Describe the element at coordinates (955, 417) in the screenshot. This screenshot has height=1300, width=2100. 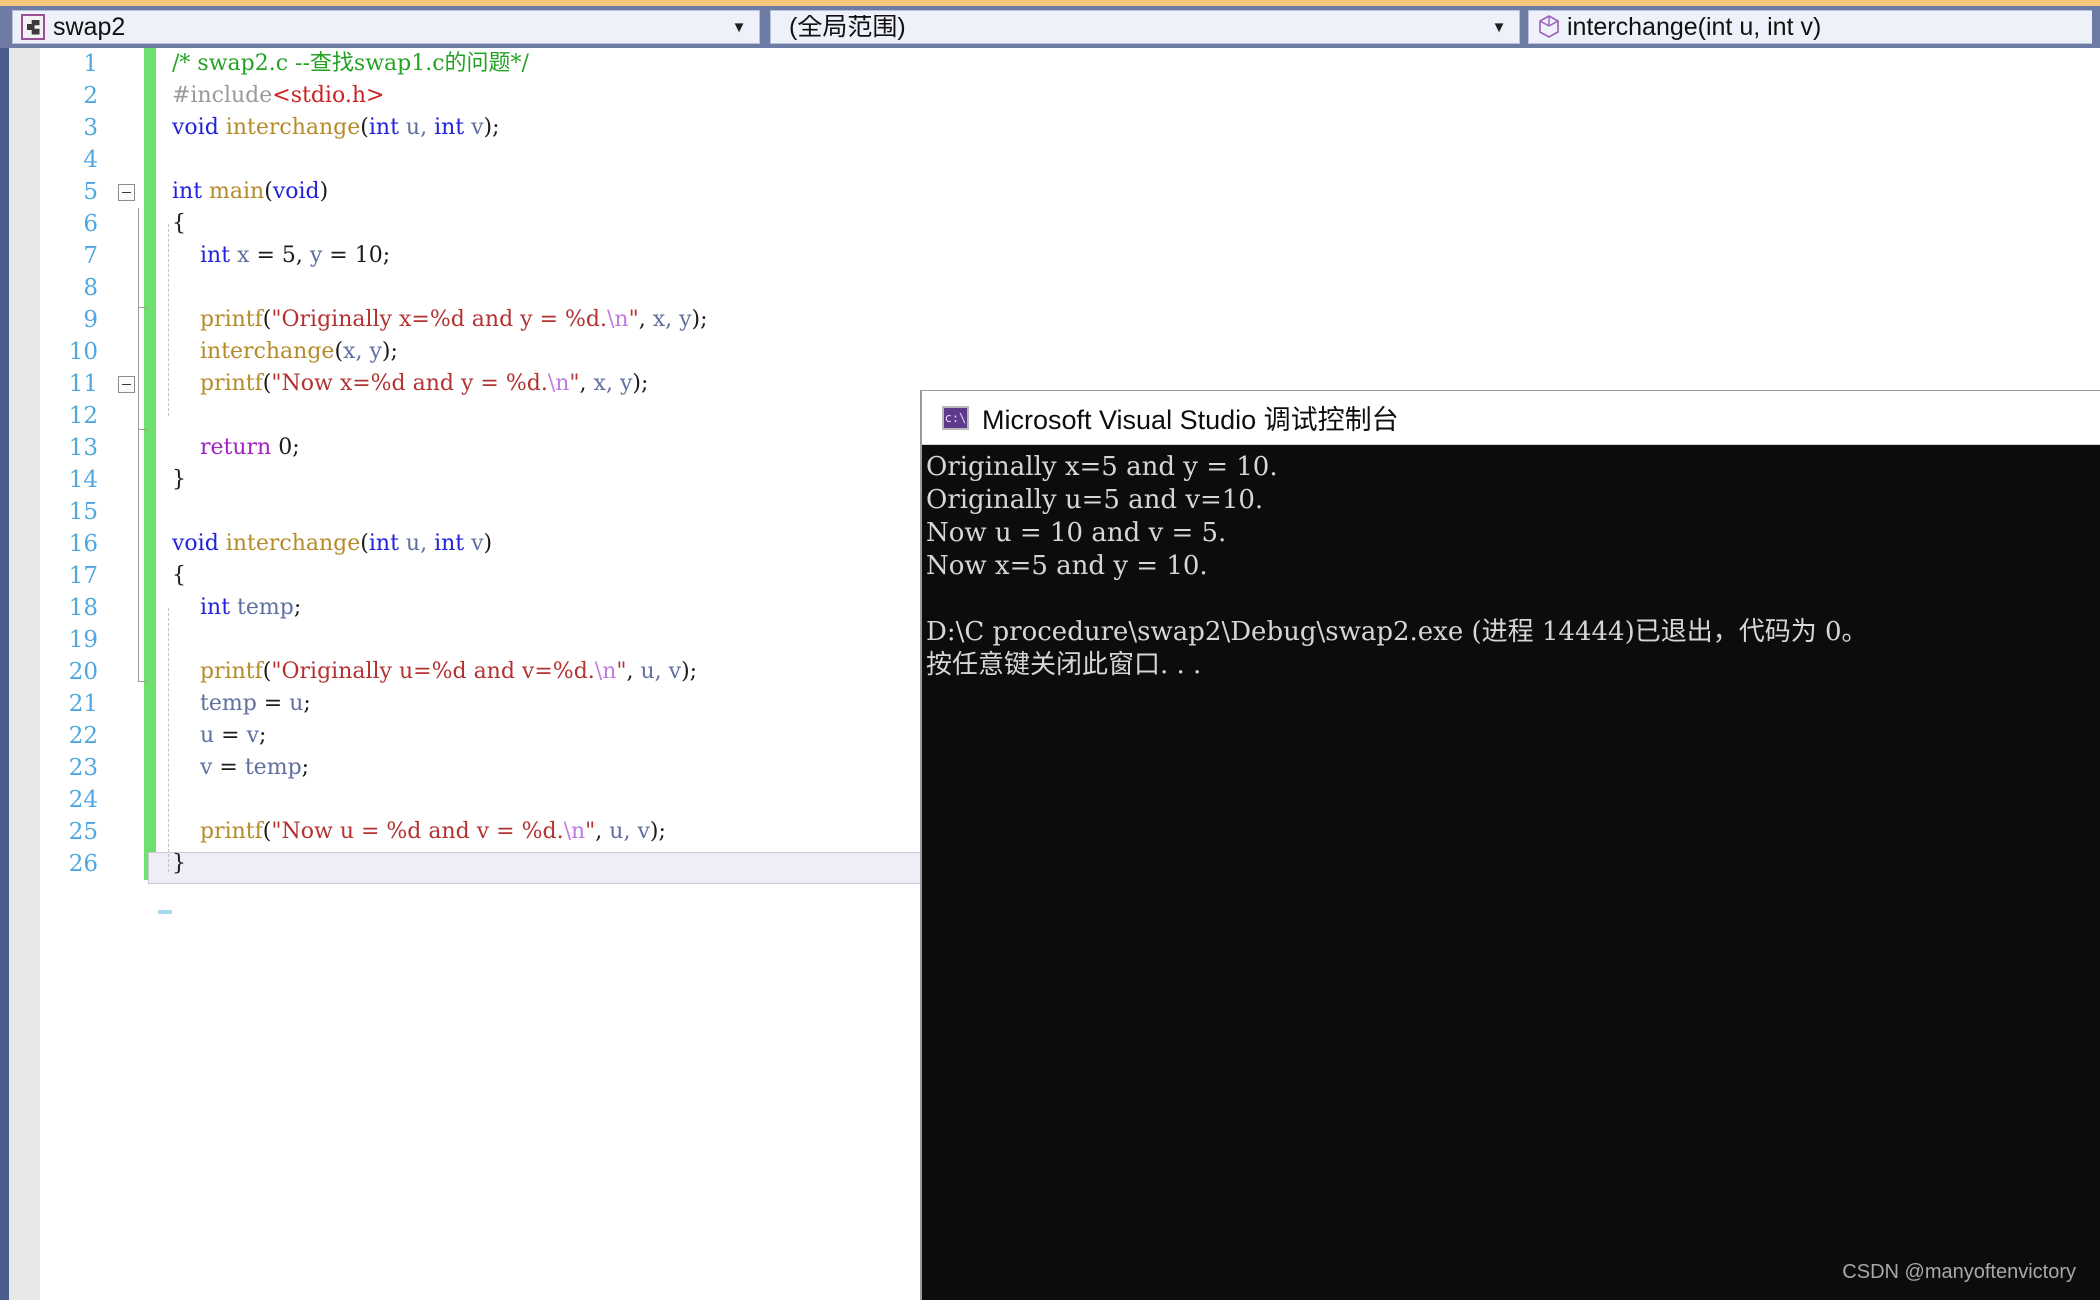
I see `console-cmd-icon: c:\` at that location.